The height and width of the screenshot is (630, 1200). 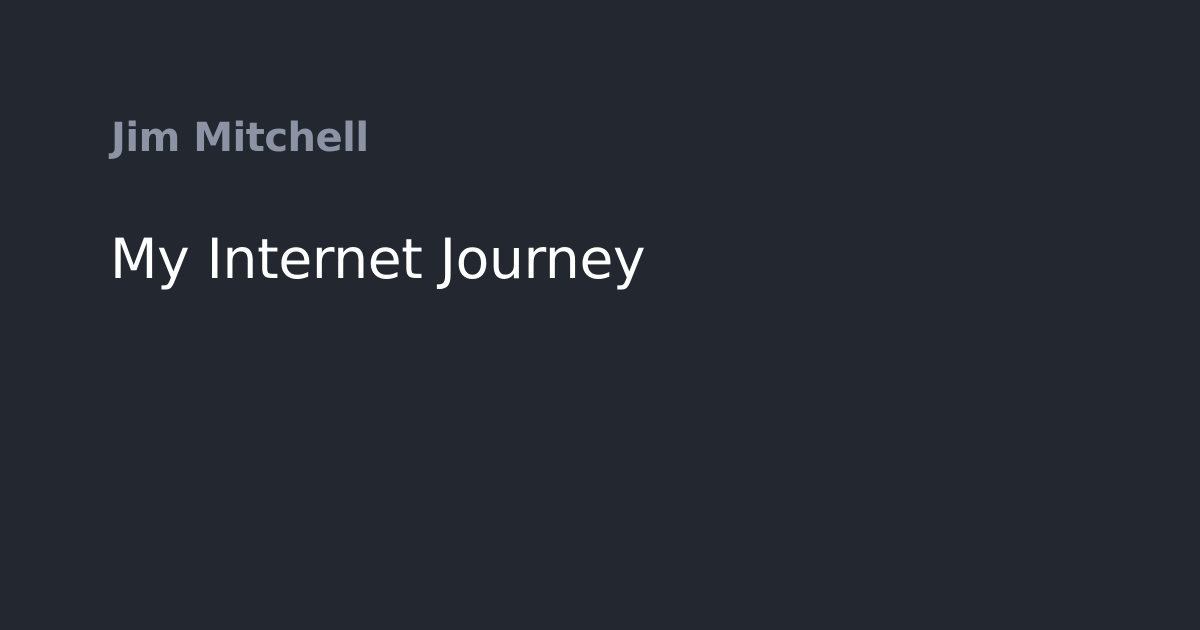 I want to click on page-title: My Internet Journey, so click(x=378, y=259).